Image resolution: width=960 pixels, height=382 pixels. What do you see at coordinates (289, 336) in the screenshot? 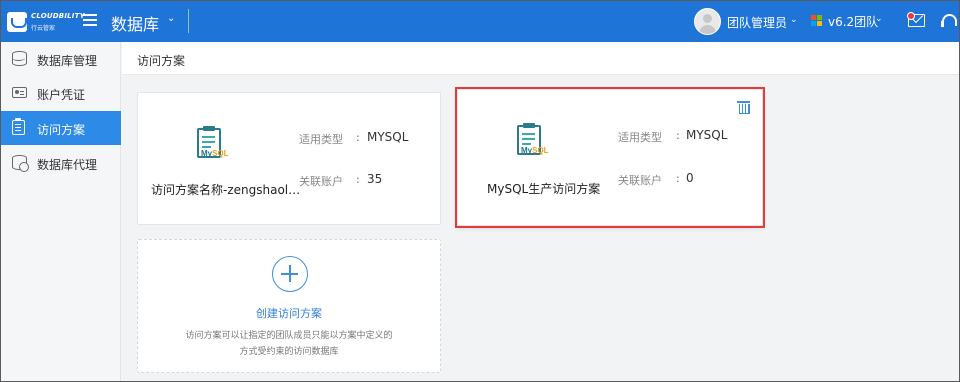
I see `create-plan-description: 访问方案可以让指定的团队成员只能以方案中定义的` at bounding box center [289, 336].